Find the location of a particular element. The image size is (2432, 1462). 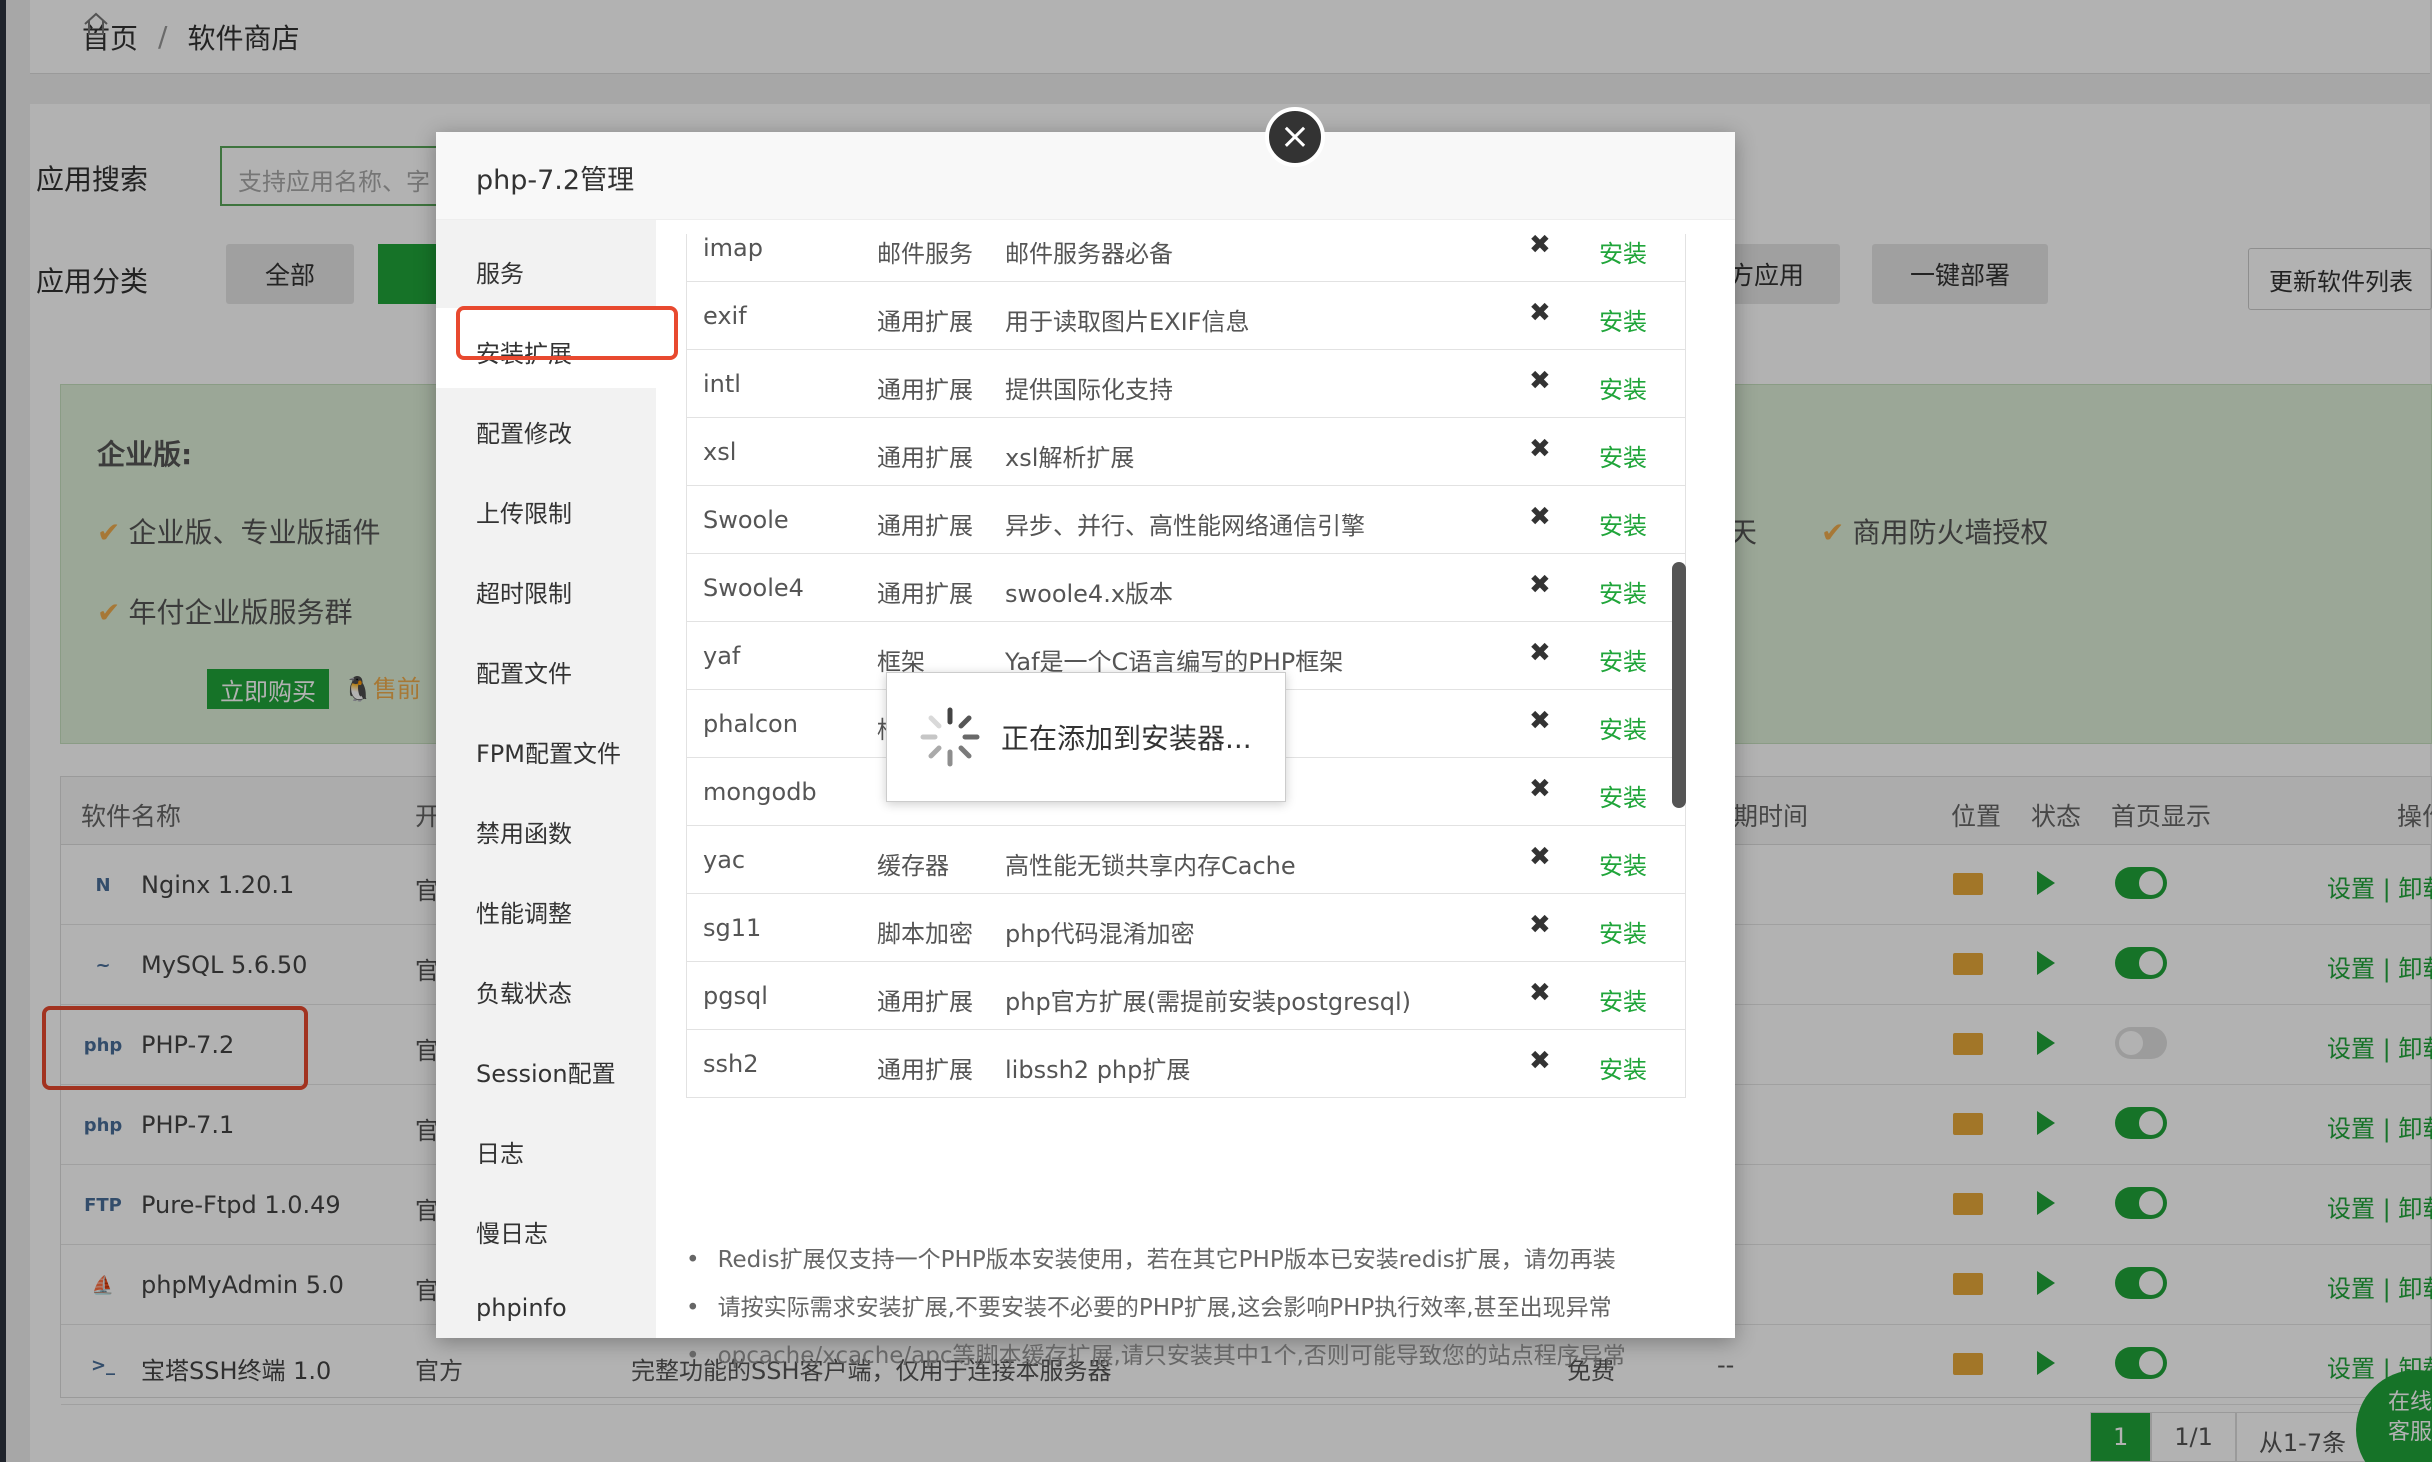

ext-desc: libssh2 php扩展 is located at coordinates (1098, 1070).